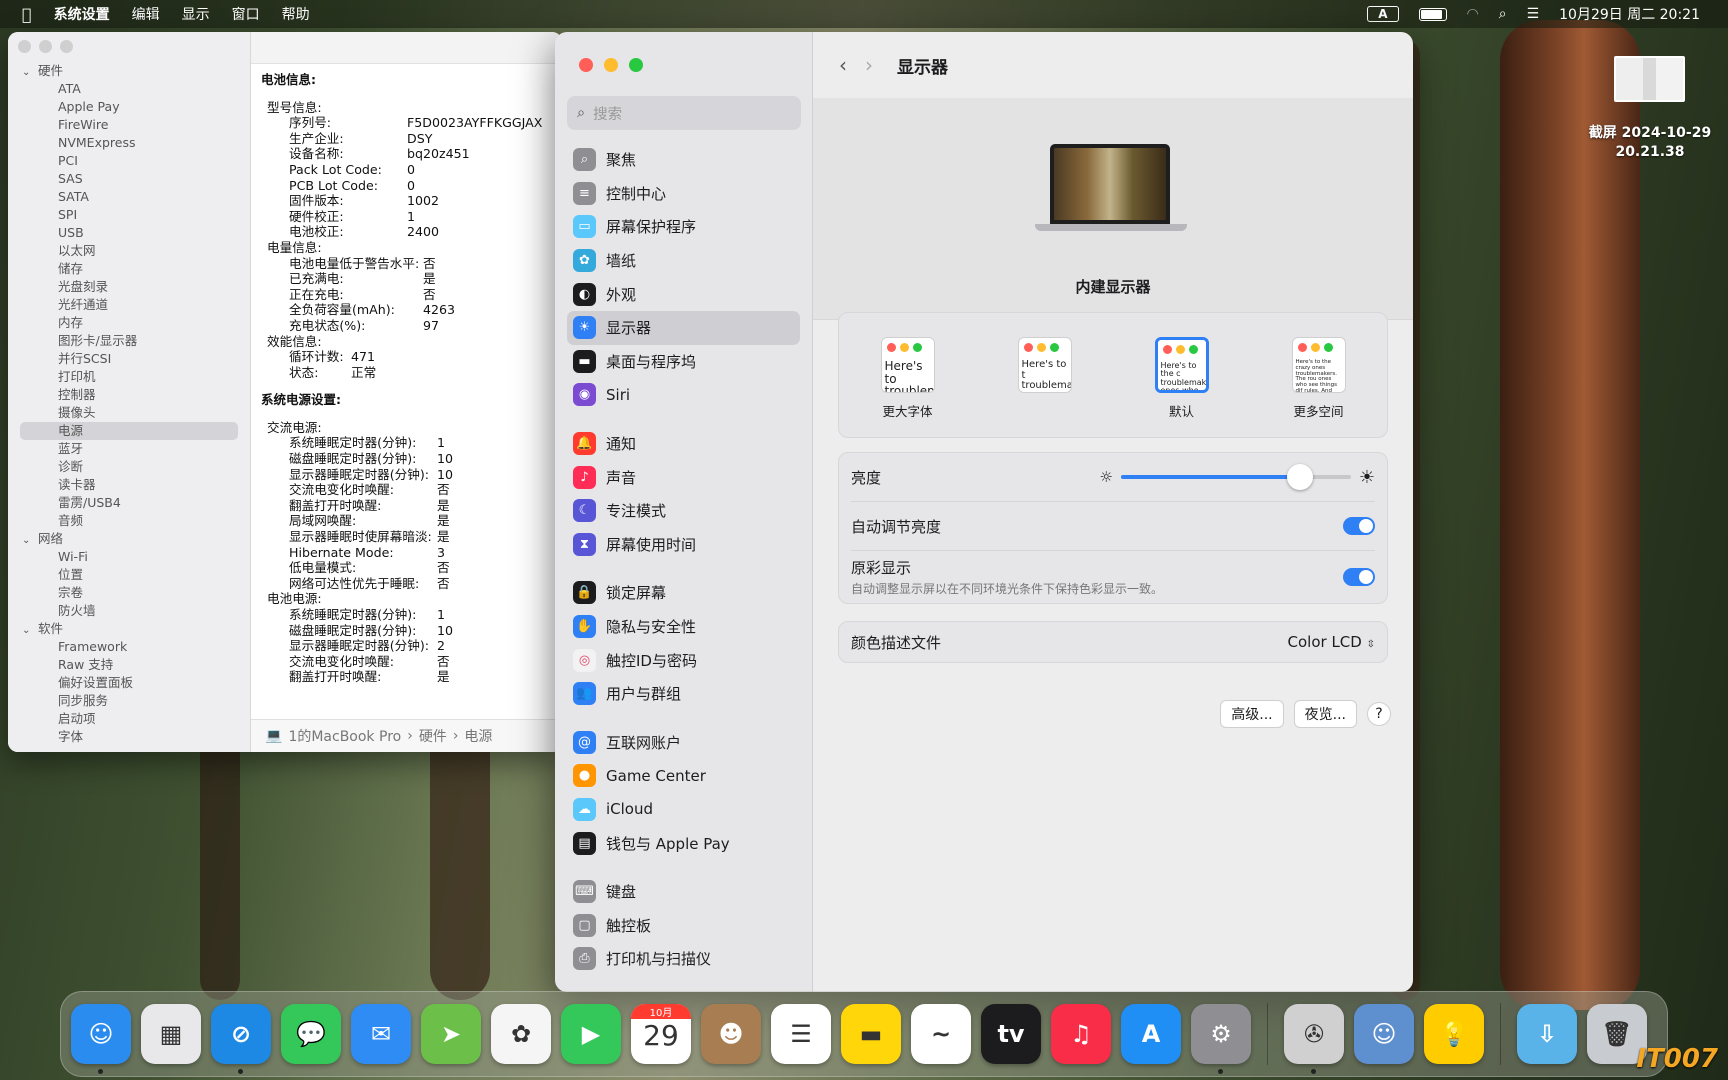 This screenshot has height=1080, width=1728. What do you see at coordinates (129, 719) in the screenshot?
I see `tree-item: 启动项` at bounding box center [129, 719].